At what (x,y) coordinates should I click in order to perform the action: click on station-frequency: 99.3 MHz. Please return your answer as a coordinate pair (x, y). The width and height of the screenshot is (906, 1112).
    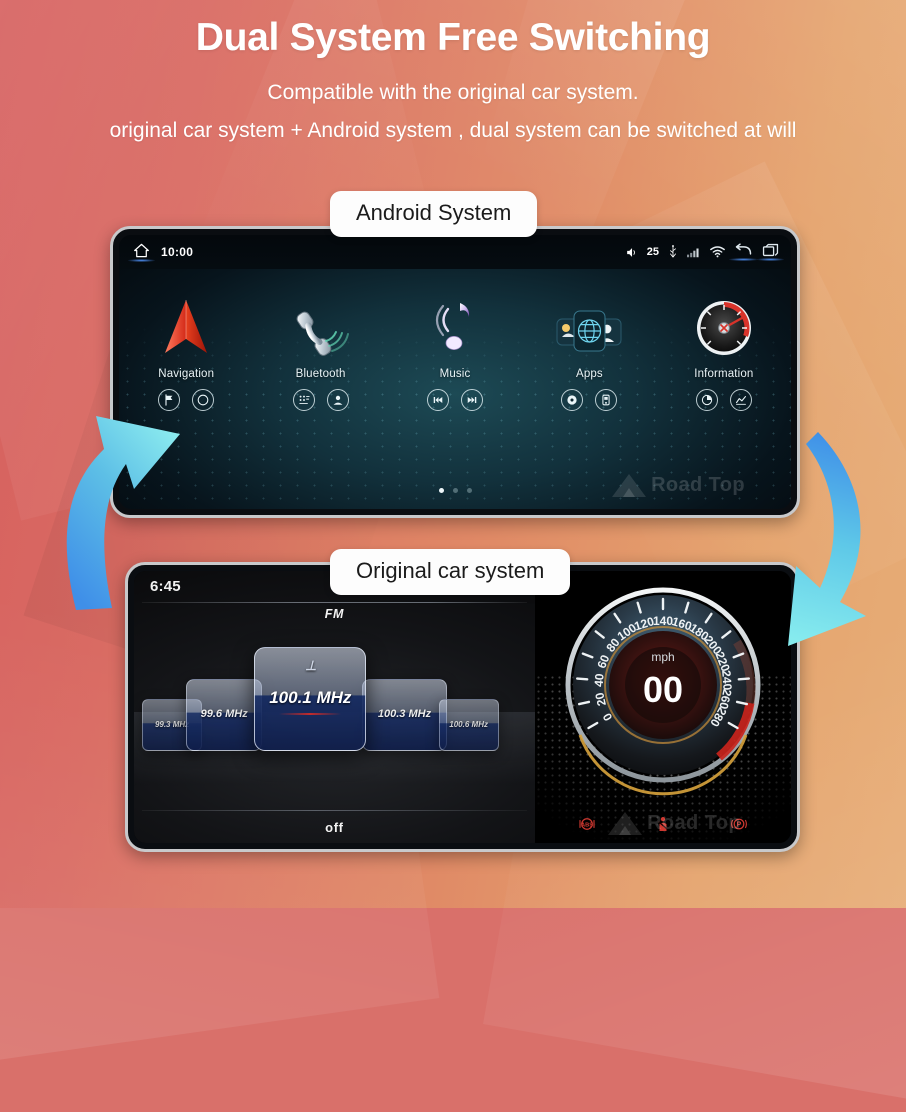
    Looking at the image, I should click on (172, 724).